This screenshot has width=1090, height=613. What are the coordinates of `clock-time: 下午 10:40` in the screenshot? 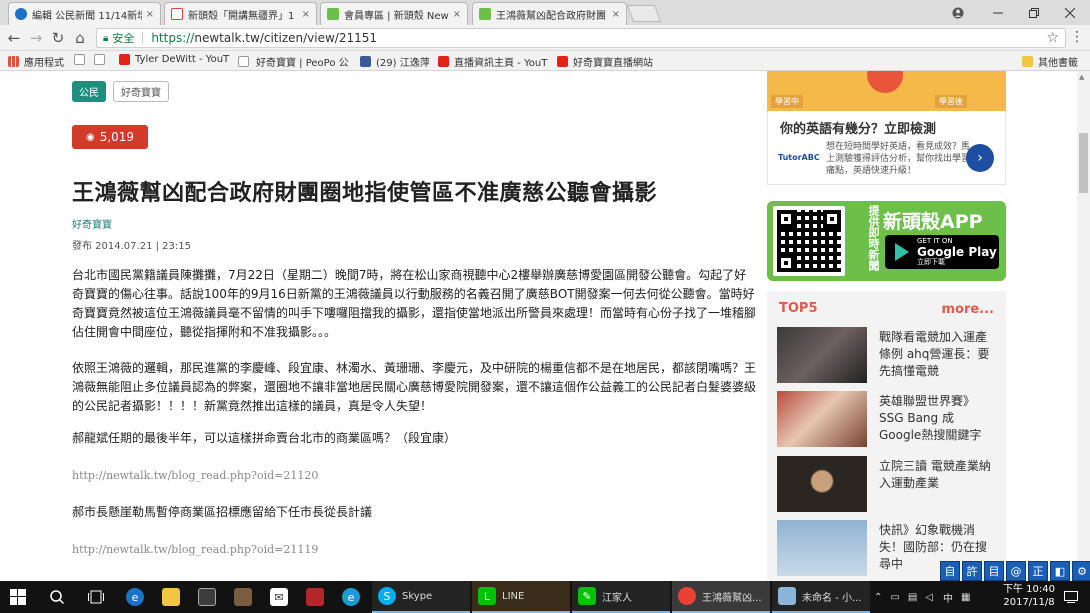 It's located at (1029, 589).